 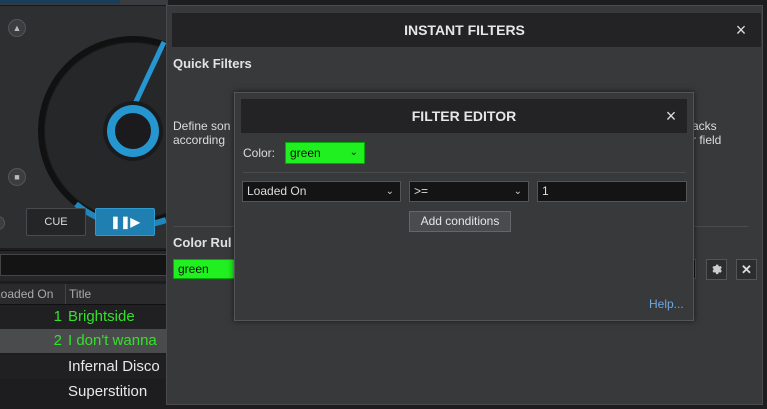 I want to click on color-label: Color:, so click(x=259, y=153).